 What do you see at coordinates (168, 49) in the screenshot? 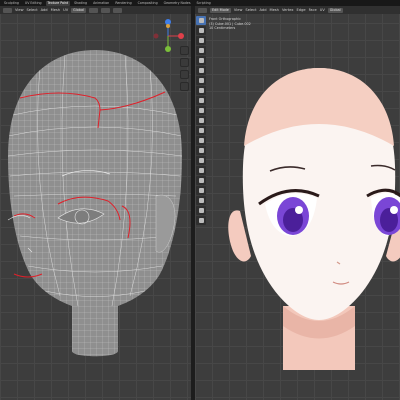
I see `gizmo-y-axis` at bounding box center [168, 49].